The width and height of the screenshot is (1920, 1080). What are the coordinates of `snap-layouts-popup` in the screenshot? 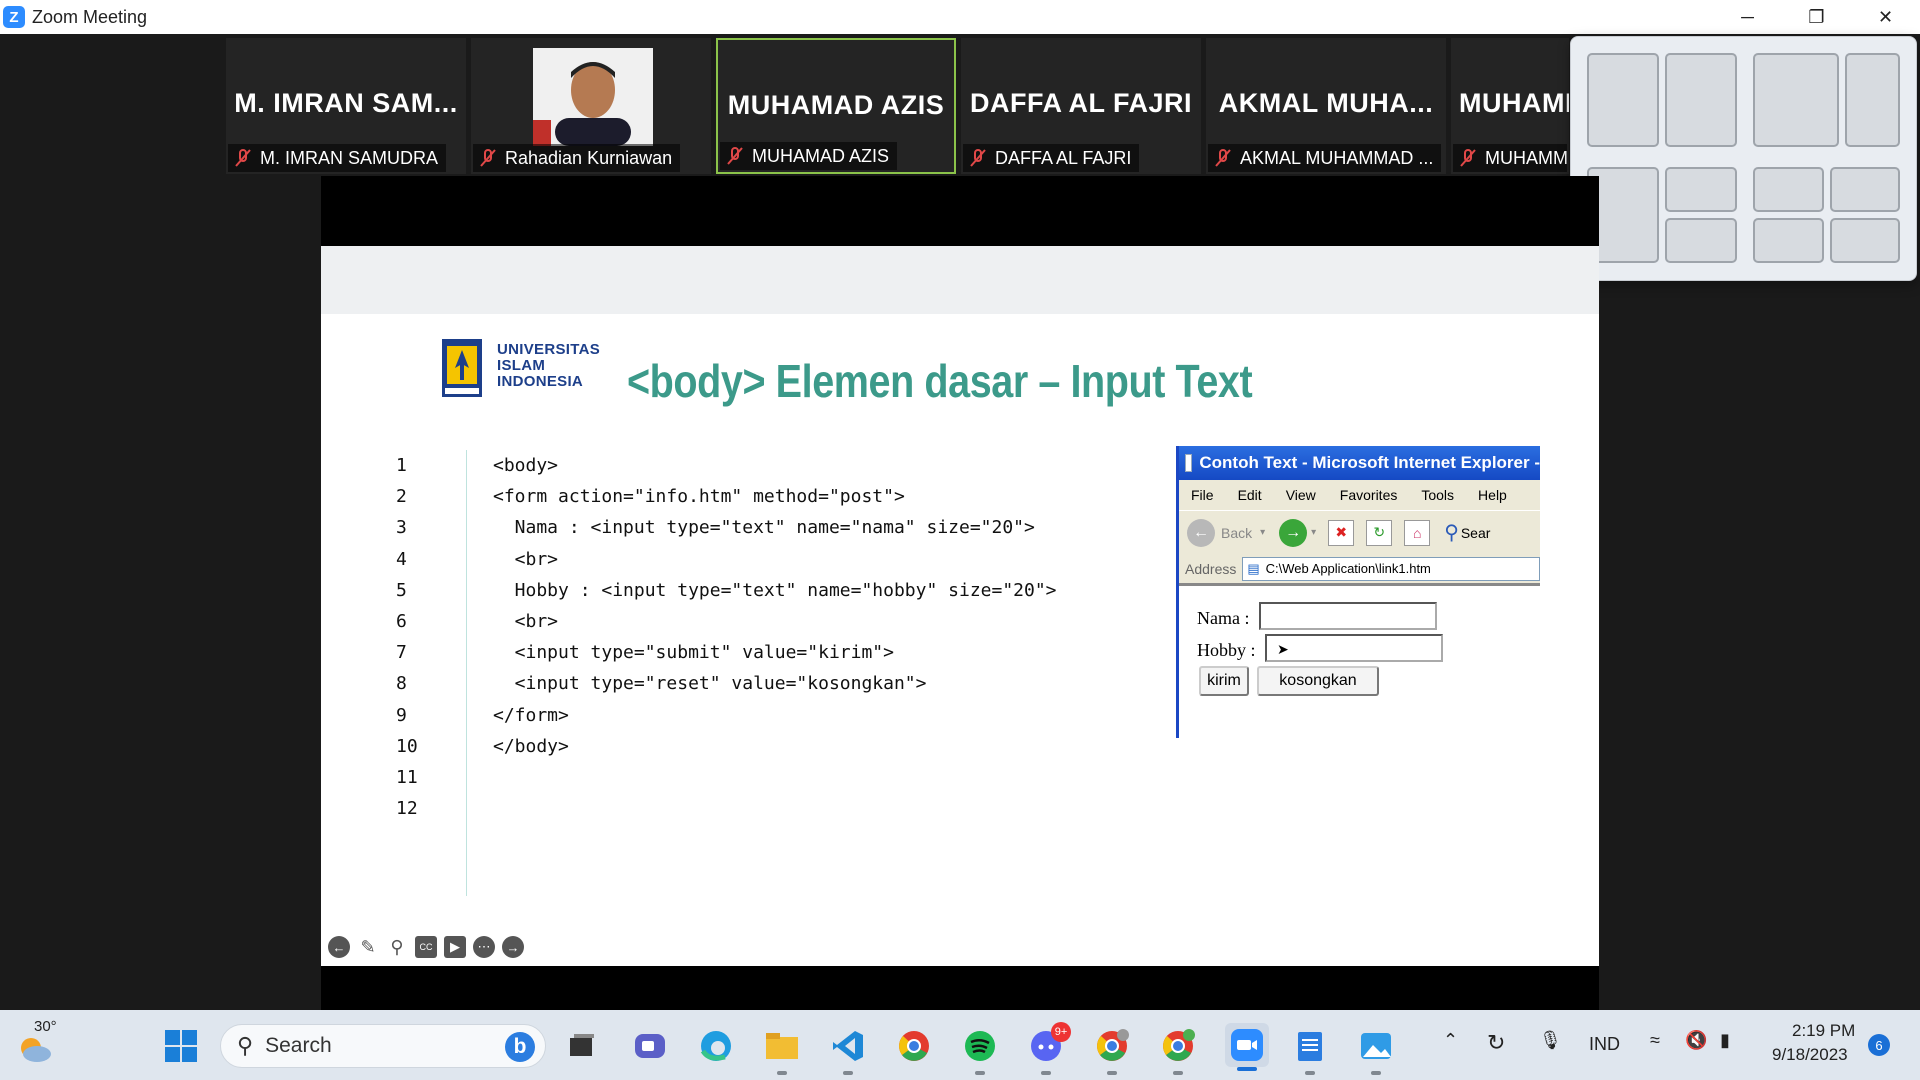 It's located at (1743, 158).